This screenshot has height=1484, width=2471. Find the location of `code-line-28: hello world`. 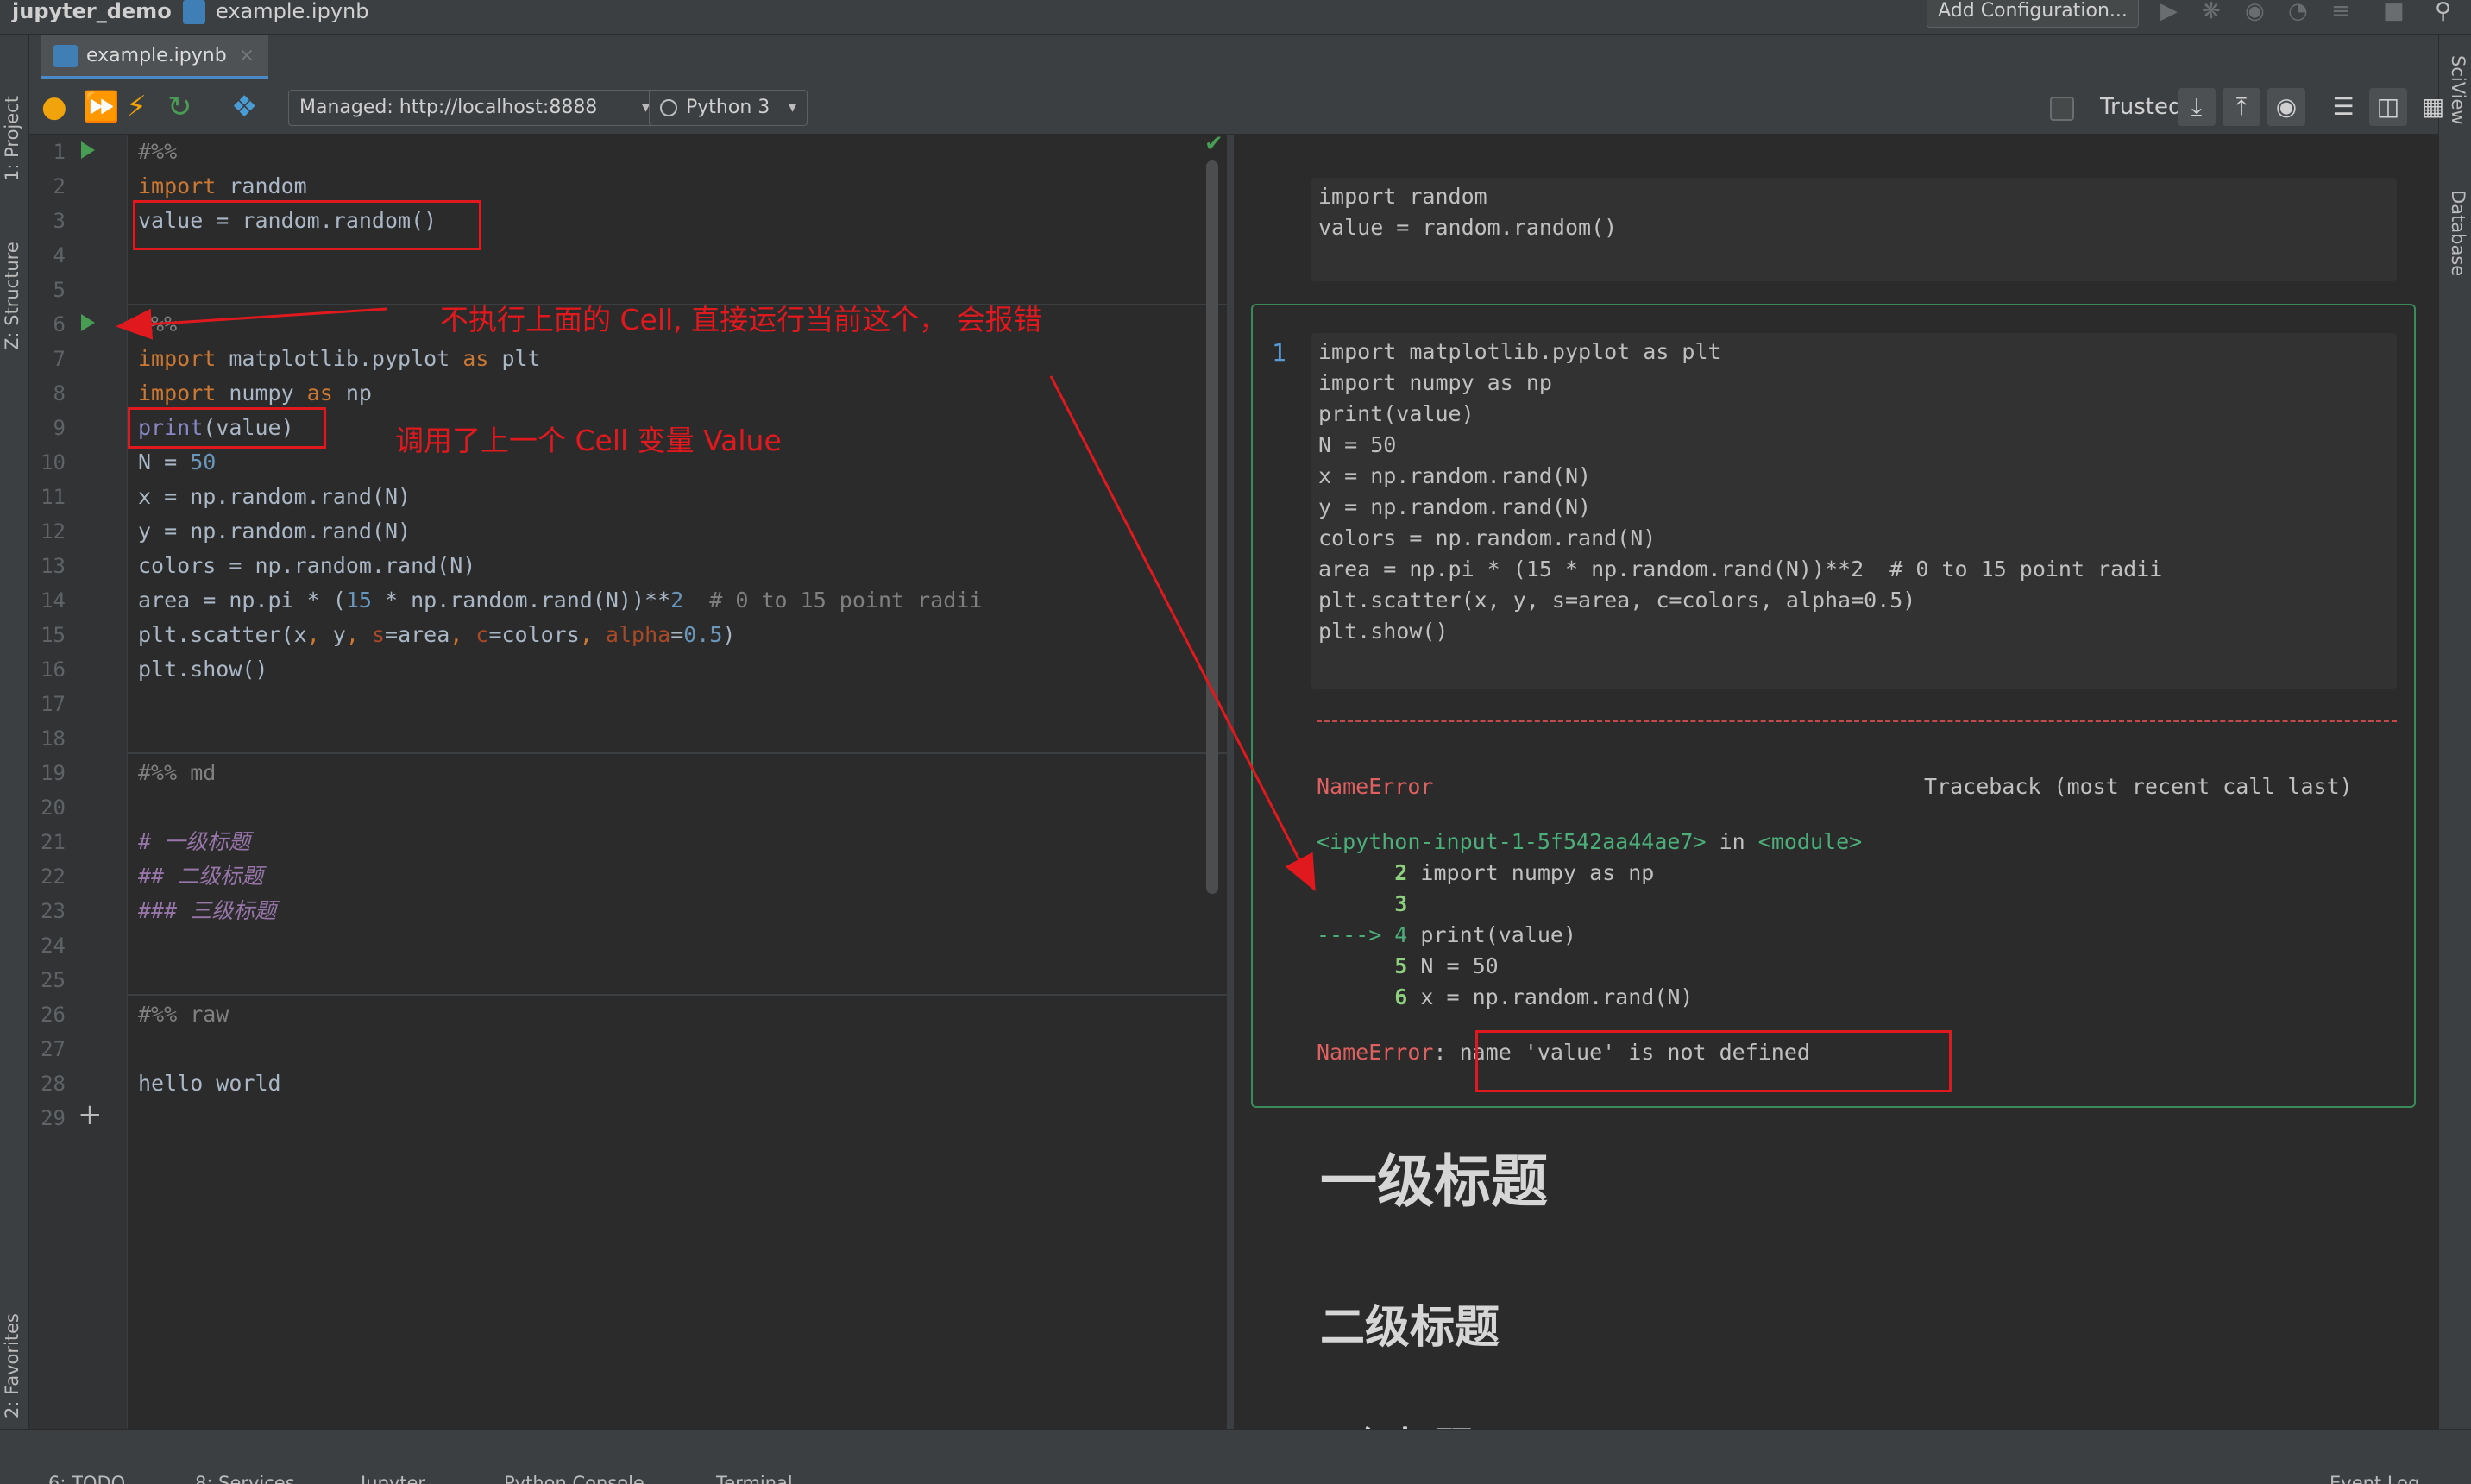

code-line-28: hello world is located at coordinates (209, 1083).